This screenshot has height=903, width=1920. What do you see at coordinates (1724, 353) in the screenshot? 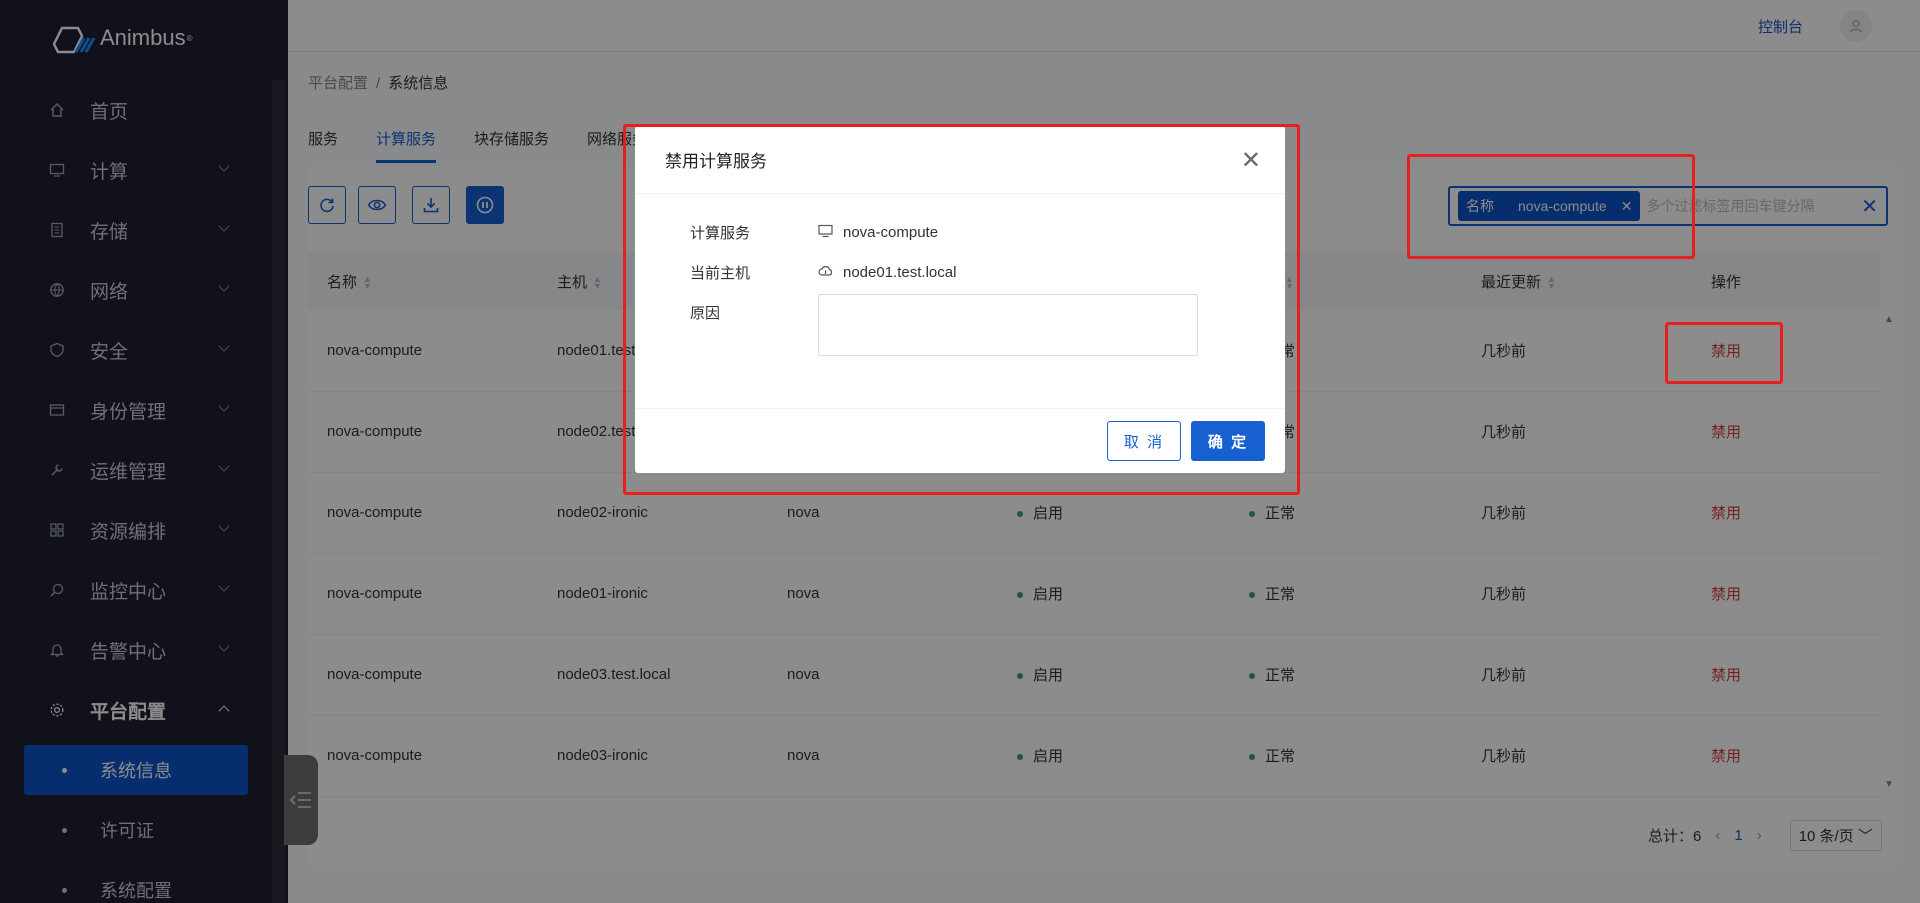
I see `highlight-box-disable-action` at bounding box center [1724, 353].